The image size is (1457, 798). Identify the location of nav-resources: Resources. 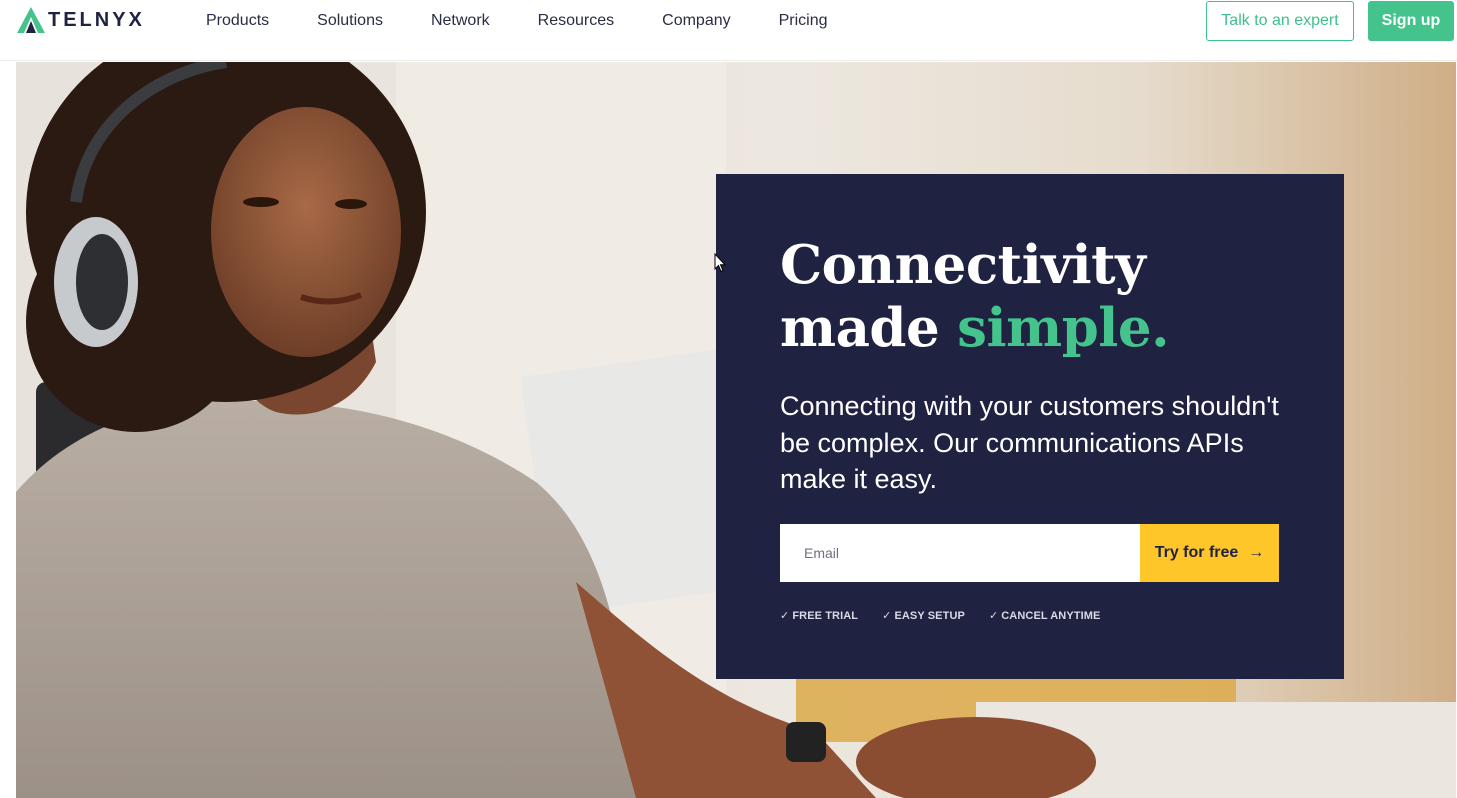
(576, 21).